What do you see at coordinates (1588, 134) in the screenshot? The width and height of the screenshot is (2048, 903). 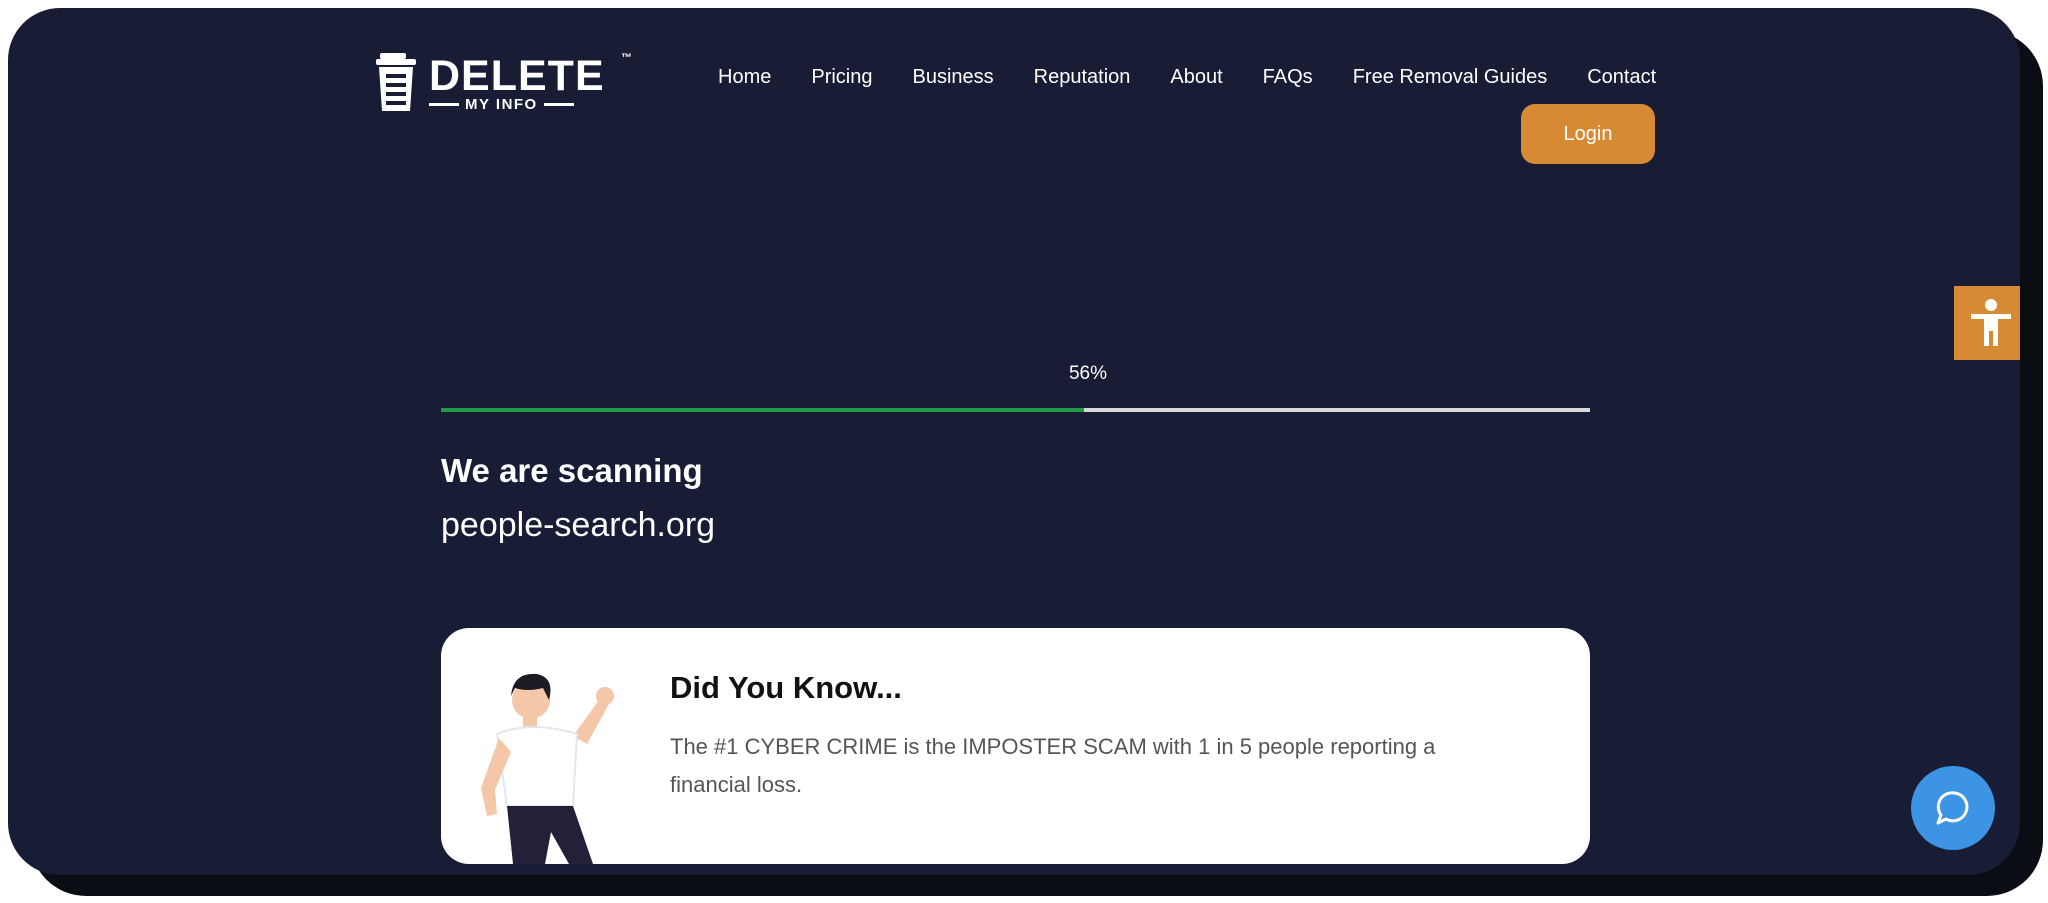 I see `login-button: Login` at bounding box center [1588, 134].